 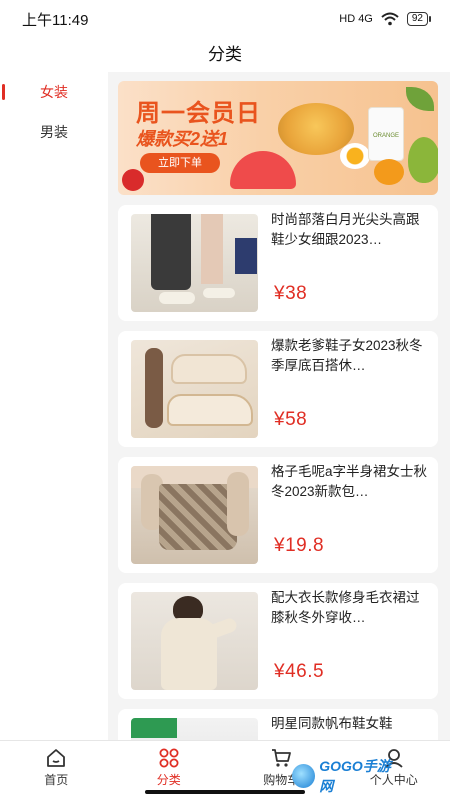 What do you see at coordinates (419, 19) in the screenshot?
I see `battery-icon: 92` at bounding box center [419, 19].